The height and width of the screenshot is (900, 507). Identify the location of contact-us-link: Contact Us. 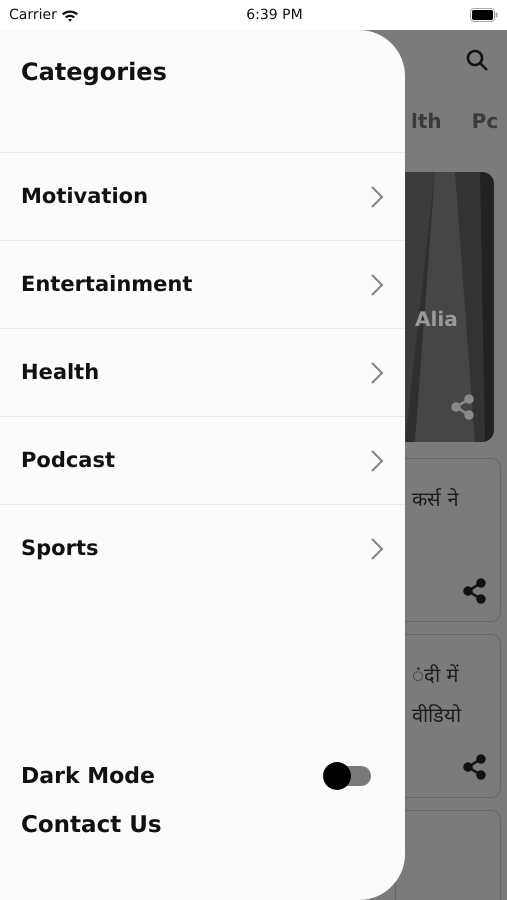
(202, 855).